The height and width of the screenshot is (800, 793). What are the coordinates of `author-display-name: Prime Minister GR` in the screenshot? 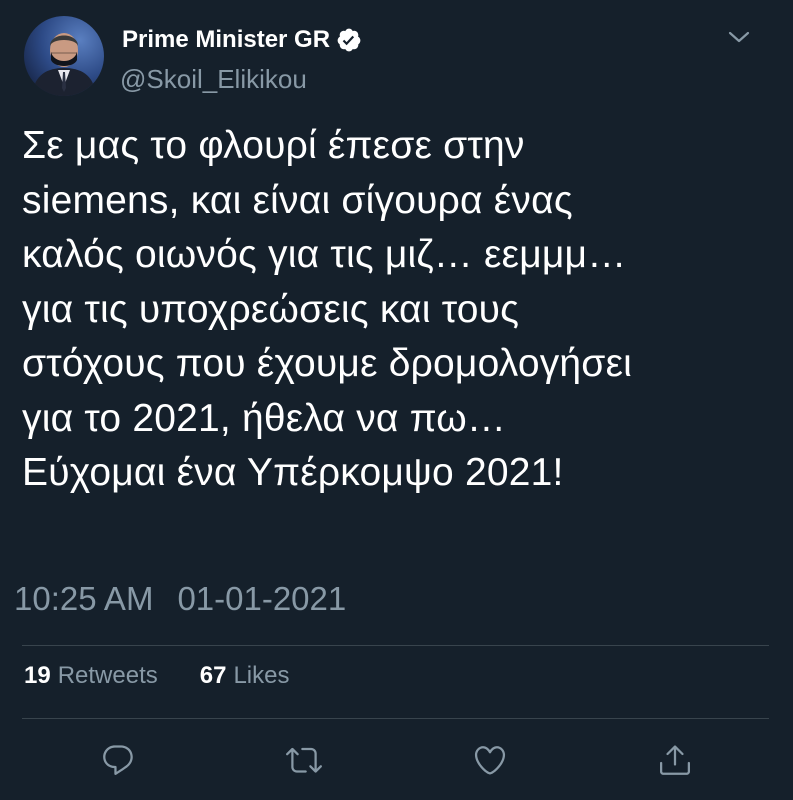 It's located at (226, 40).